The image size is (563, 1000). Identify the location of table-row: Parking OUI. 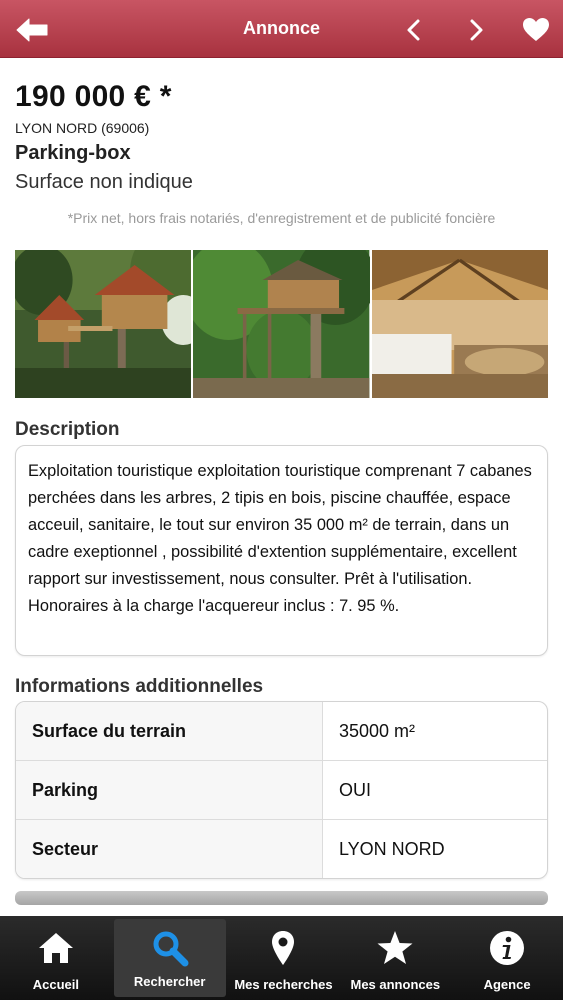
(281, 790).